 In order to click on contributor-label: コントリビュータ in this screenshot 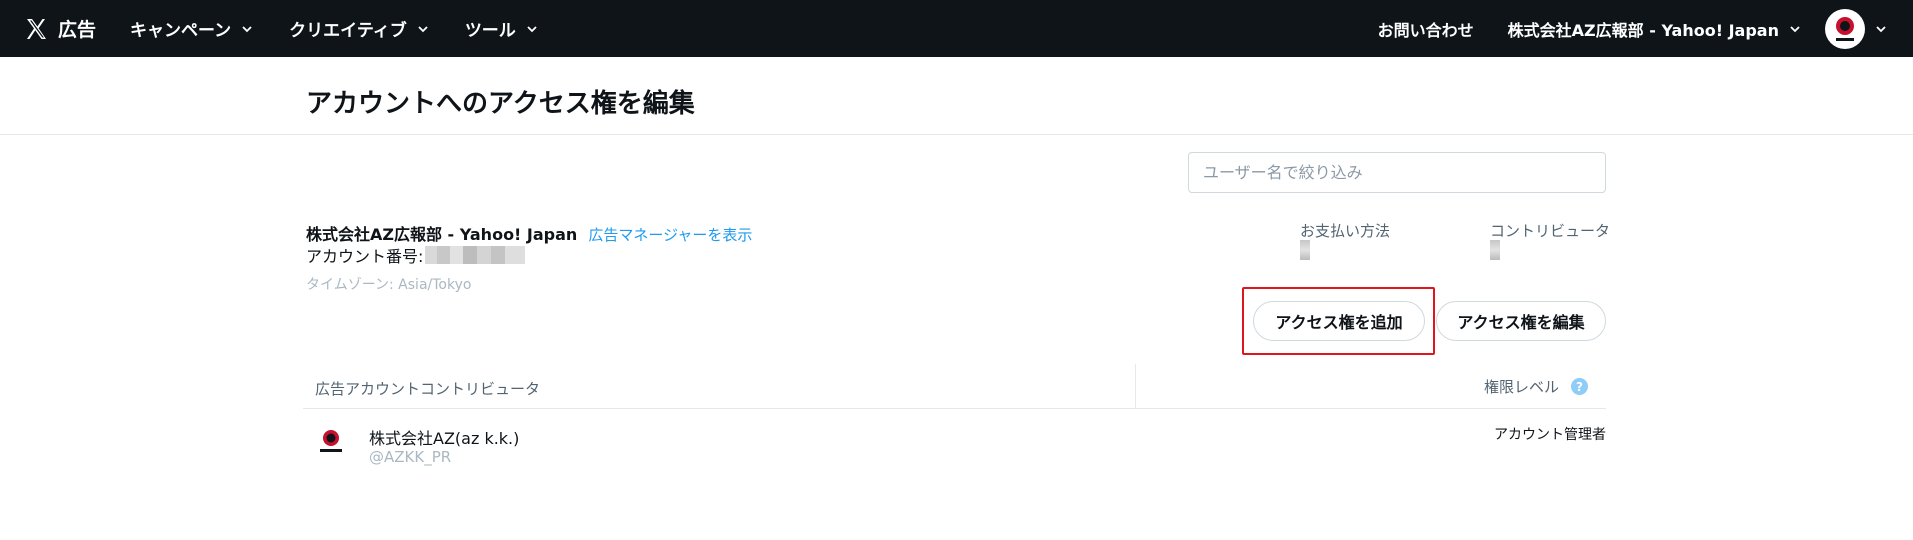, I will do `click(1550, 231)`.